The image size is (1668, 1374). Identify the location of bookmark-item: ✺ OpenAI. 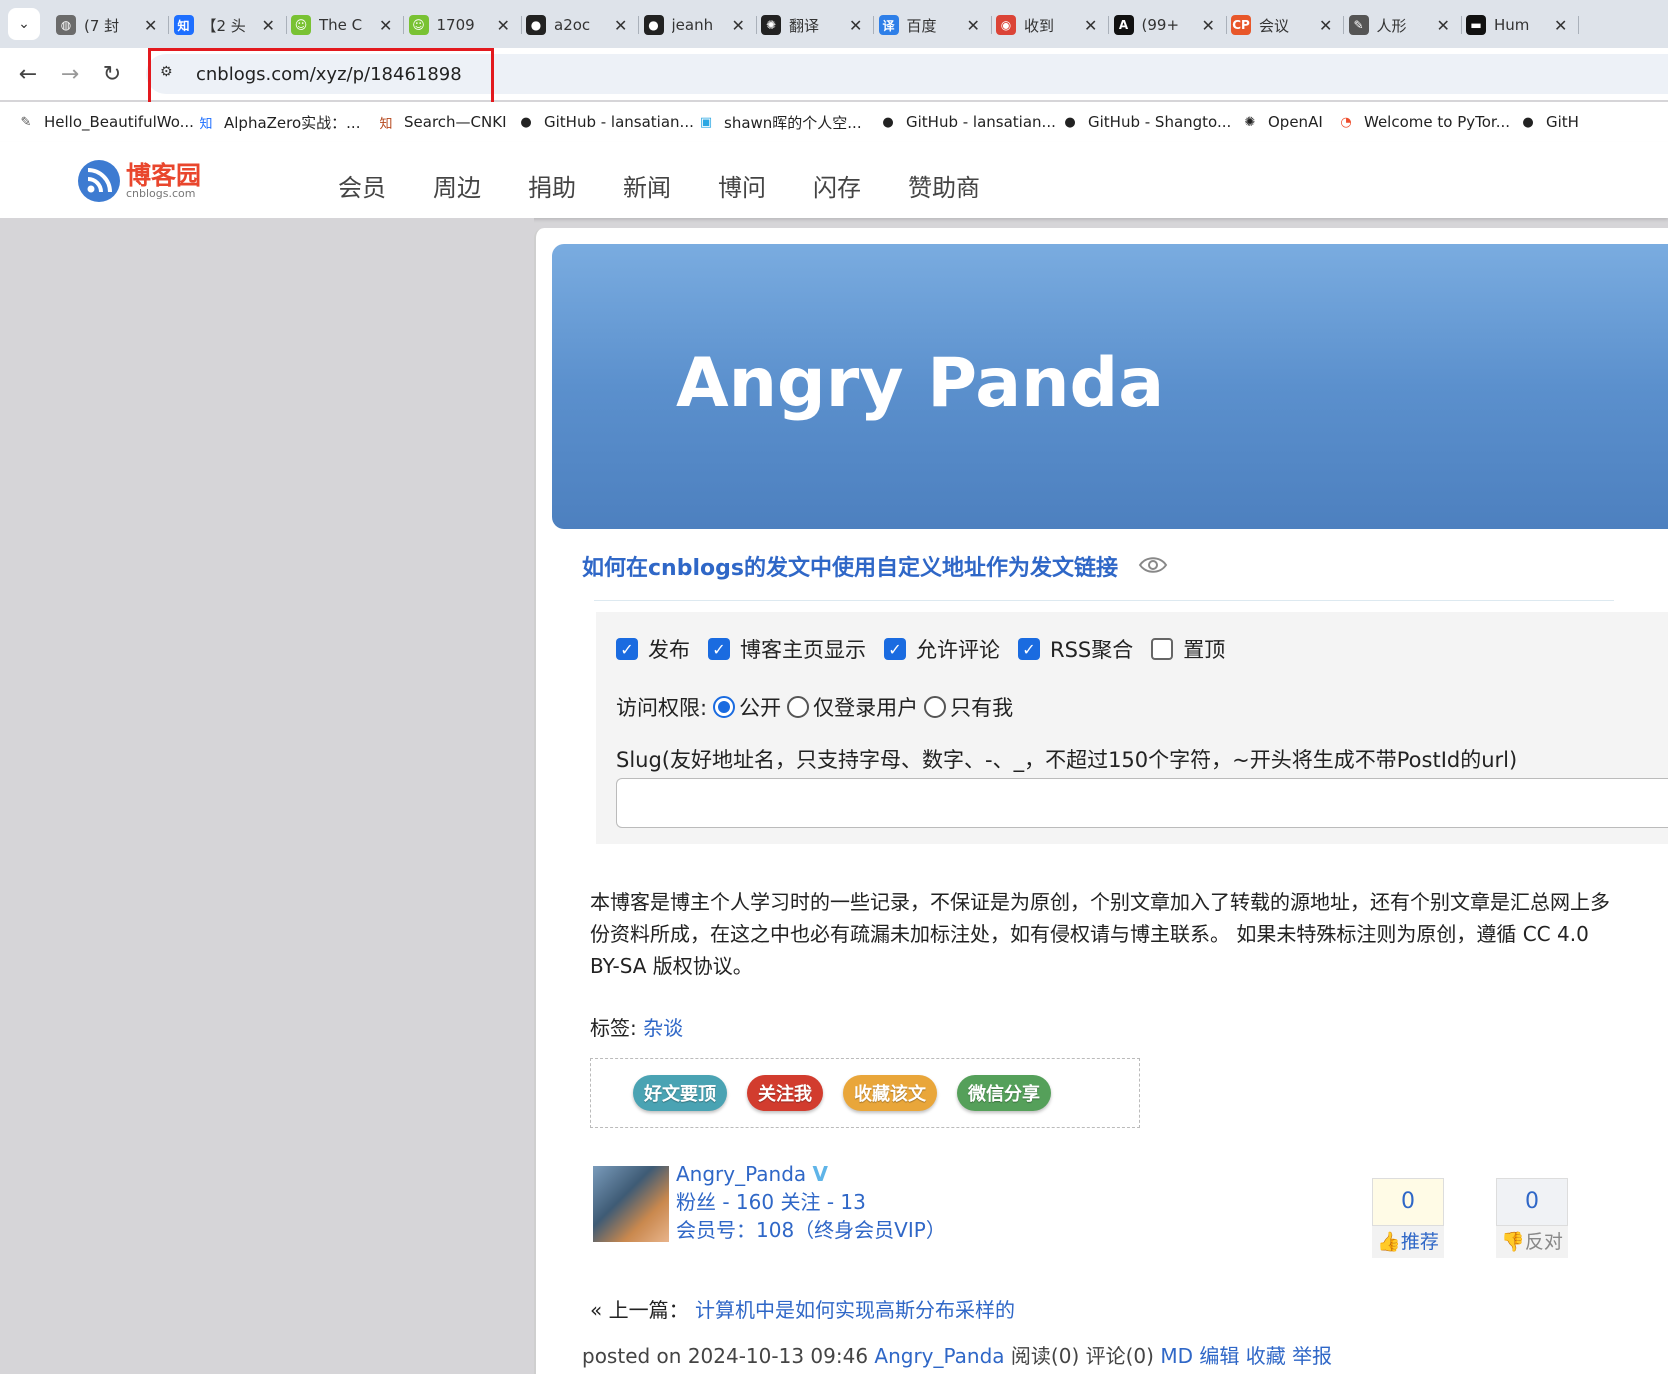
(1281, 122).